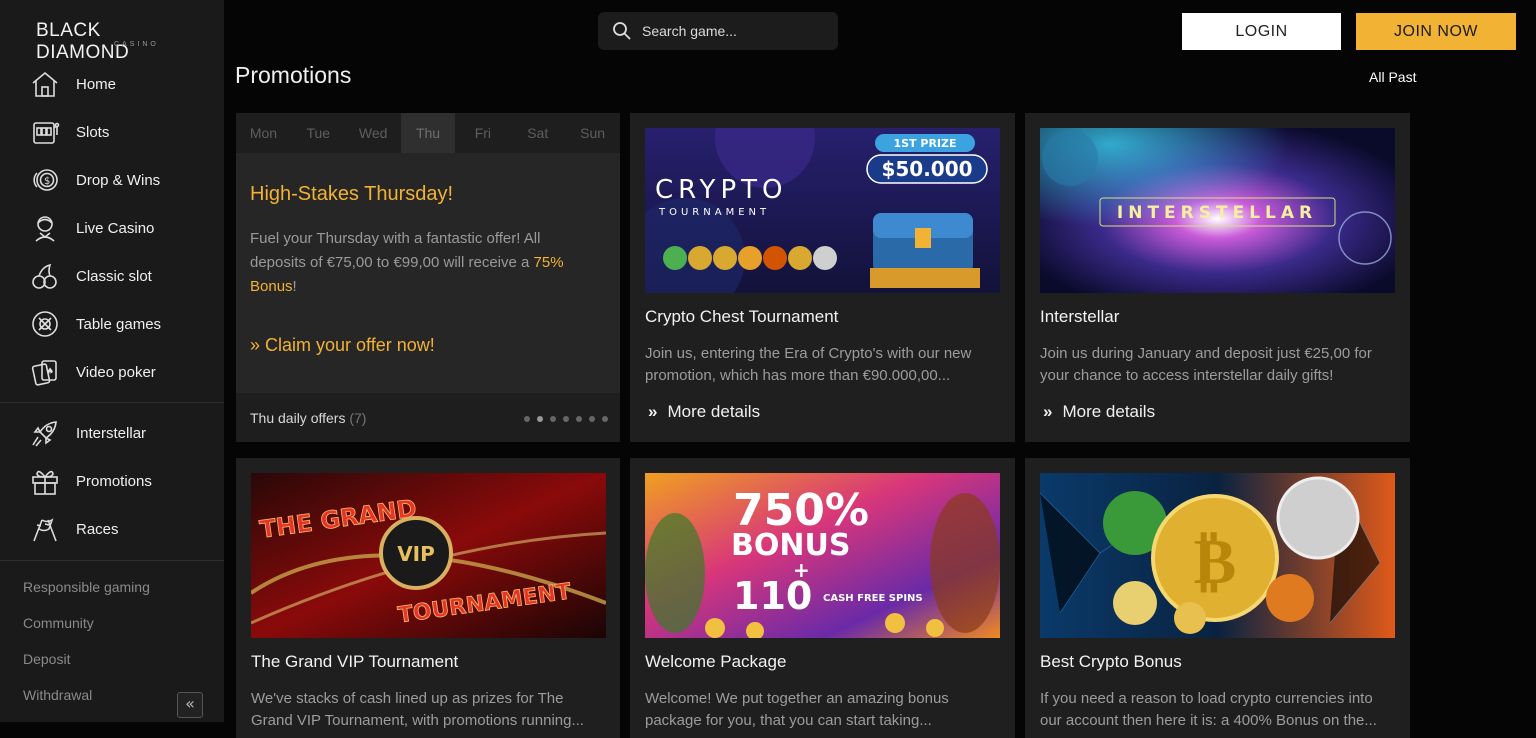 This screenshot has height=738, width=1536. What do you see at coordinates (926, 169) in the screenshot?
I see `banner-prize: $50.000` at bounding box center [926, 169].